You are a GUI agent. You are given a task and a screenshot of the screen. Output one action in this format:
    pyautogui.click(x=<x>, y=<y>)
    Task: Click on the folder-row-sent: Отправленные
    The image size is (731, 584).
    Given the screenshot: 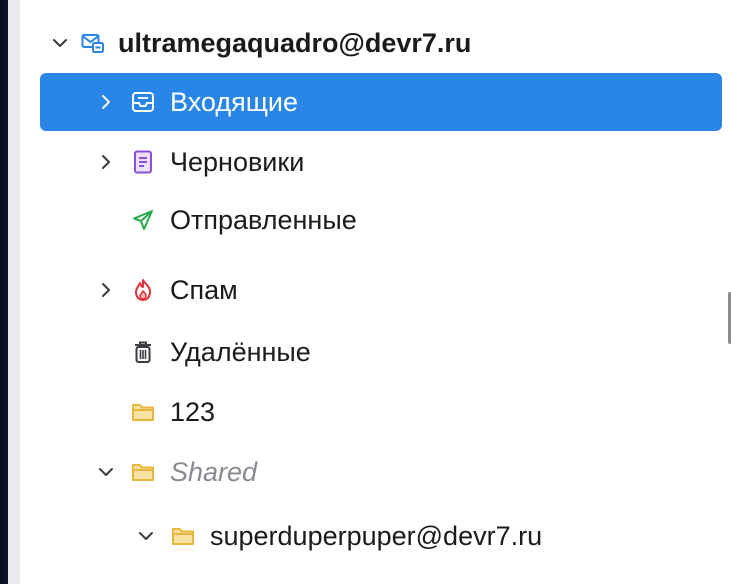 What is the action you would take?
    pyautogui.click(x=381, y=220)
    